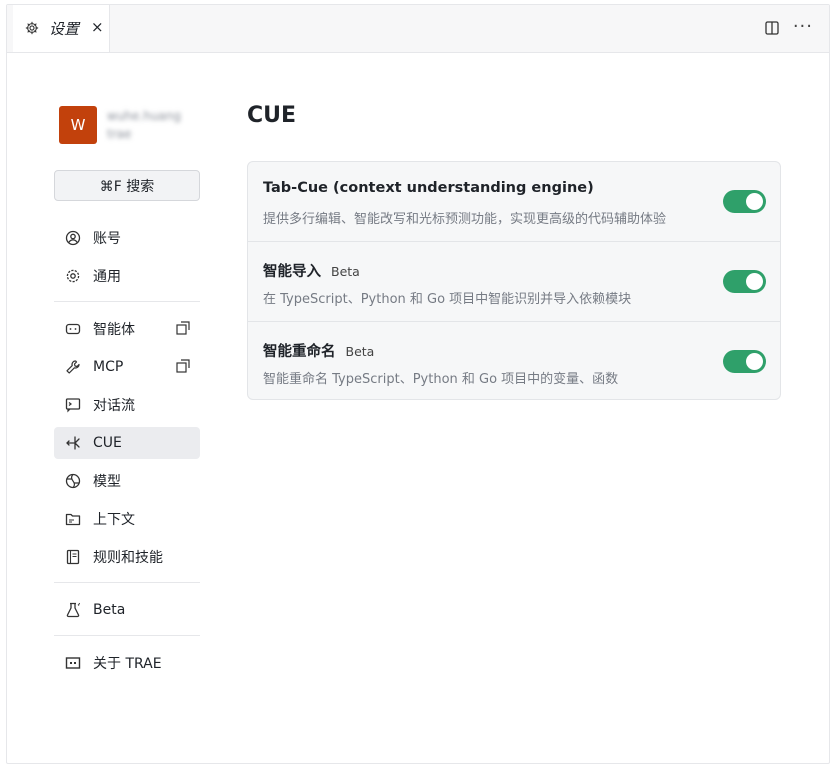 This screenshot has width=832, height=766. Describe the element at coordinates (107, 239) in the screenshot. I see `sidebar-item-label: 账号` at that location.